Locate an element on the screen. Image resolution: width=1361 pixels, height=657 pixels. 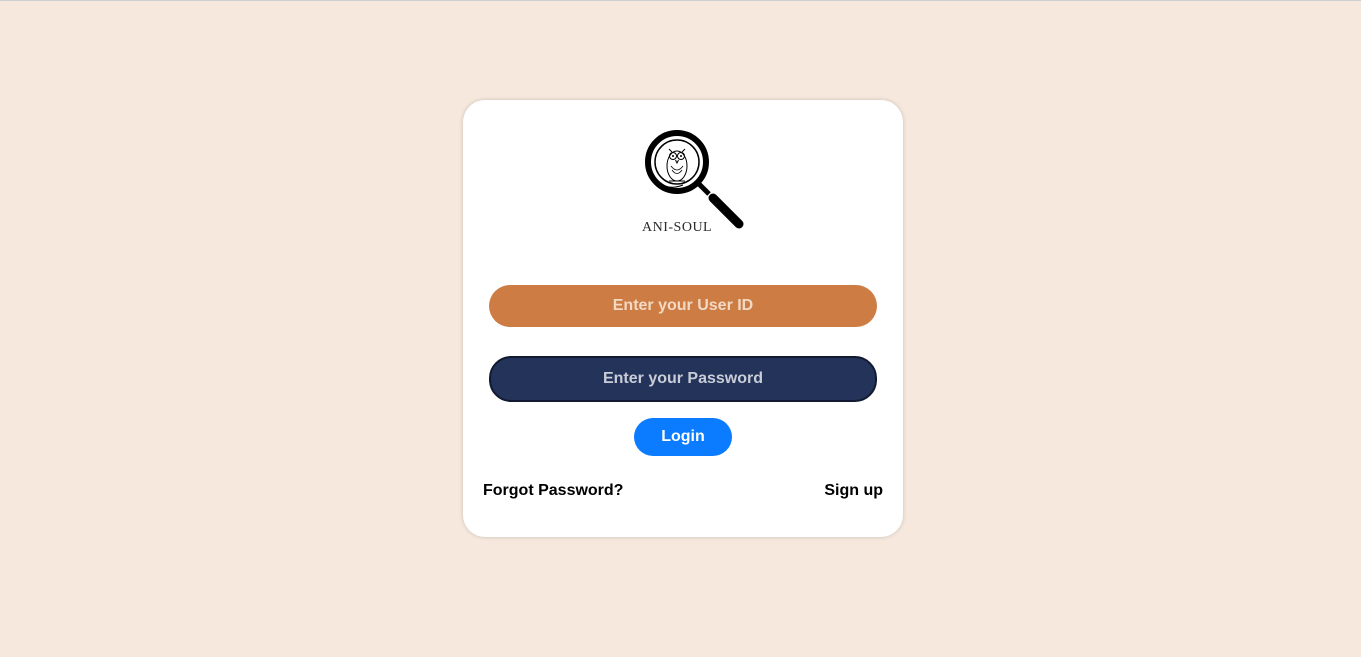
logo: ANI-SOUL is located at coordinates (693, 183).